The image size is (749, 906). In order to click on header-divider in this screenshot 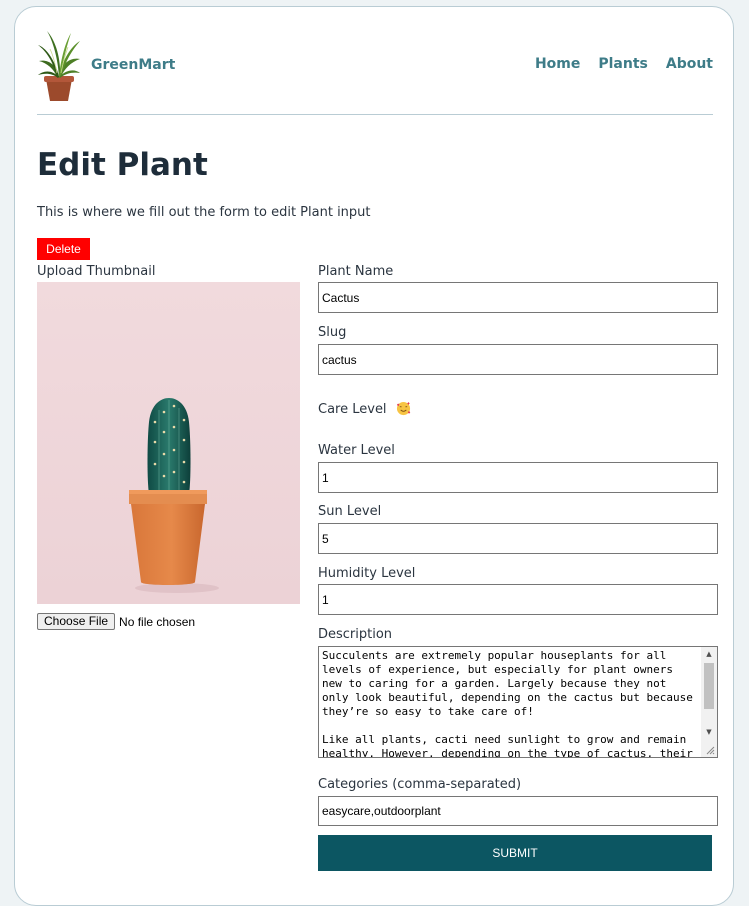, I will do `click(375, 114)`.